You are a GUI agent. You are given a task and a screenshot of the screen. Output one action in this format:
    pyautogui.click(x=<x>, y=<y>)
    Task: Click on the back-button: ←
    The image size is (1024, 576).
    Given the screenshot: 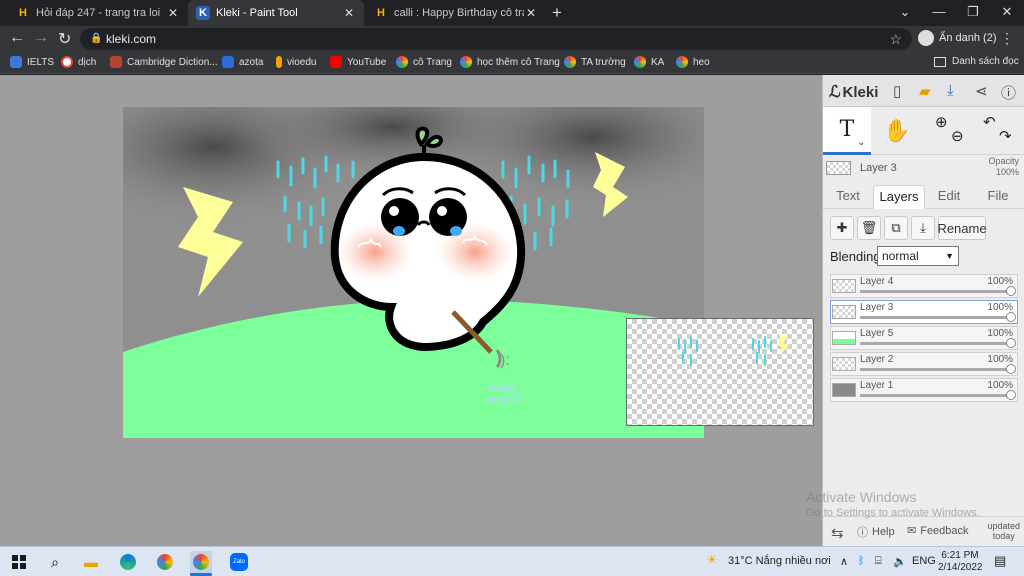 What is the action you would take?
    pyautogui.click(x=17, y=38)
    